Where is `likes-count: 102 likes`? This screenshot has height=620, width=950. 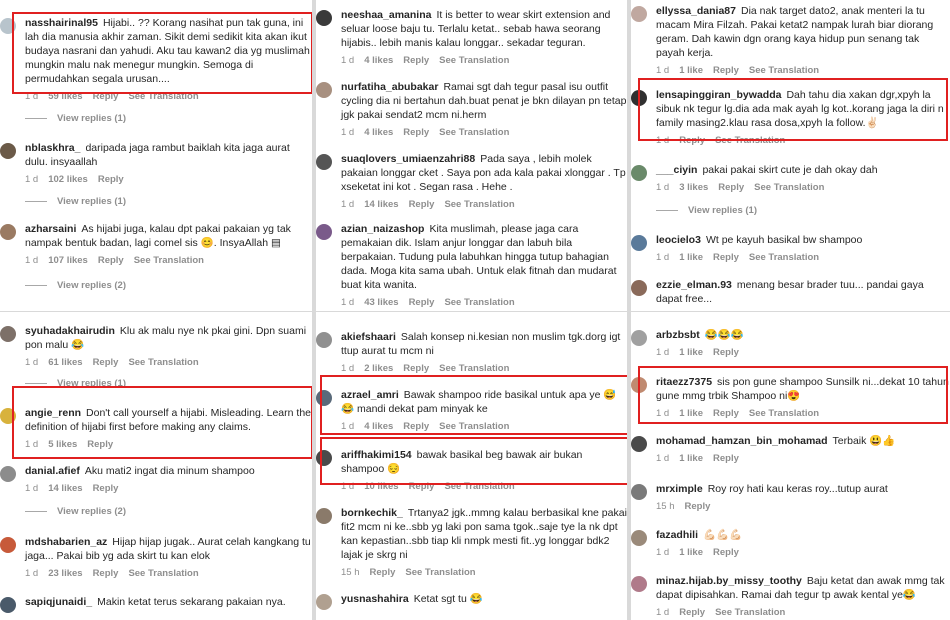
likes-count: 102 likes is located at coordinates (68, 179).